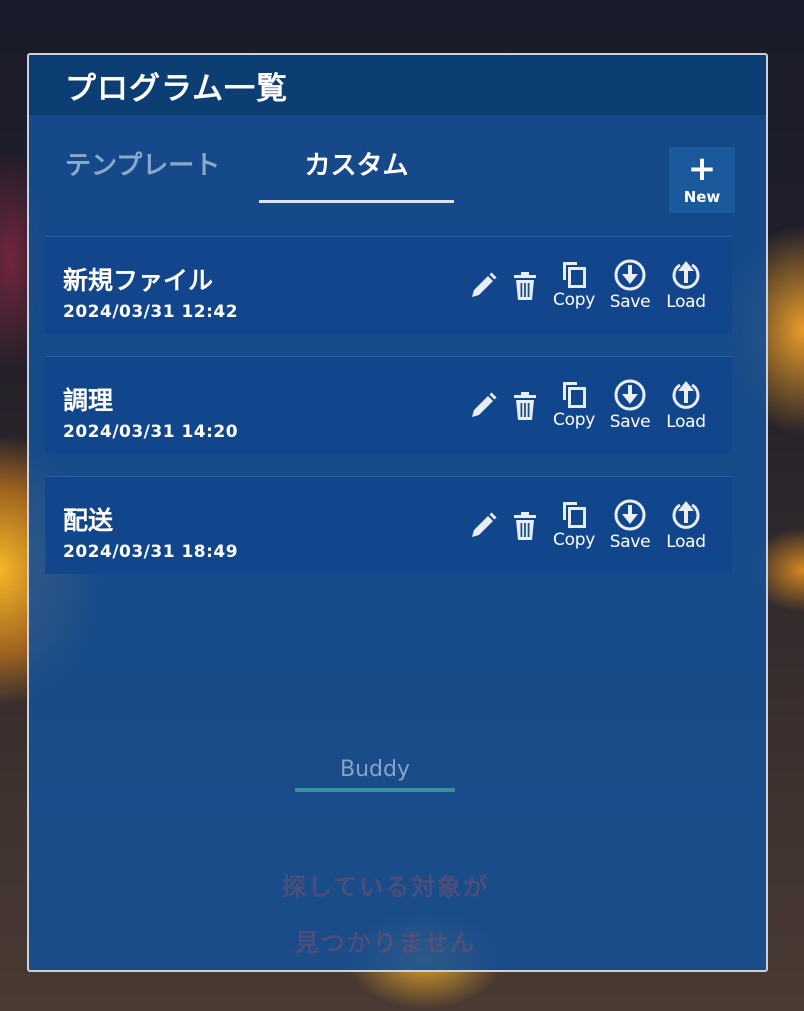  Describe the element at coordinates (138, 280) in the screenshot. I see `file-name: 新規ファイル` at that location.